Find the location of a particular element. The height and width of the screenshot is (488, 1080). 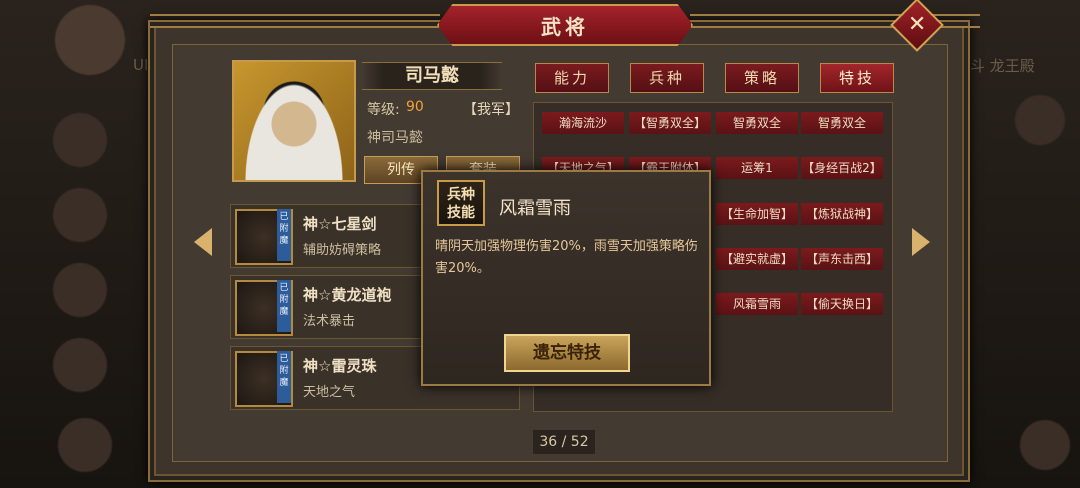

troop-skill-badge-icon: 兵种 技能 is located at coordinates (461, 203).